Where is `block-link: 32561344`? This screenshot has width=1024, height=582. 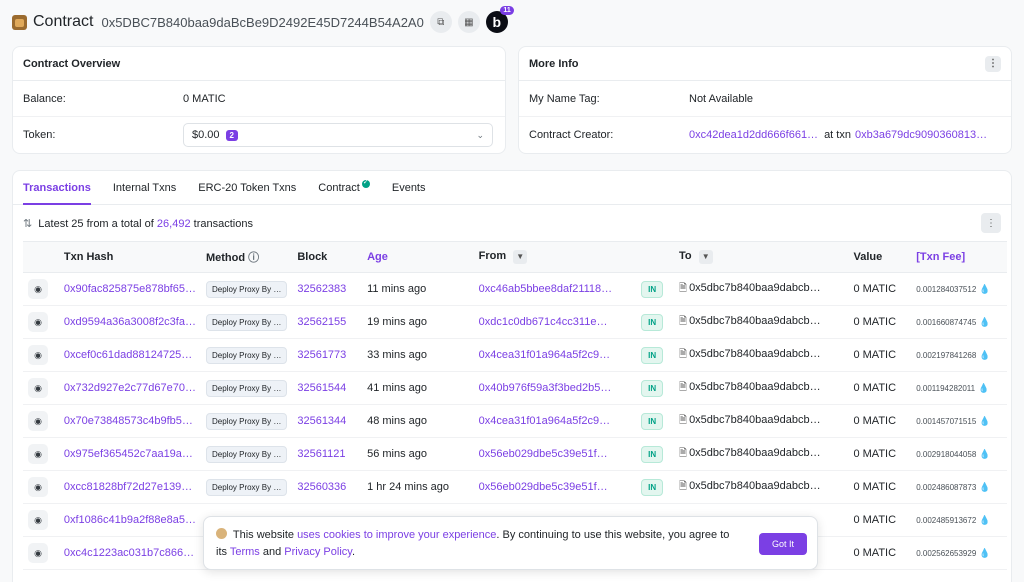 block-link: 32561344 is located at coordinates (321, 421).